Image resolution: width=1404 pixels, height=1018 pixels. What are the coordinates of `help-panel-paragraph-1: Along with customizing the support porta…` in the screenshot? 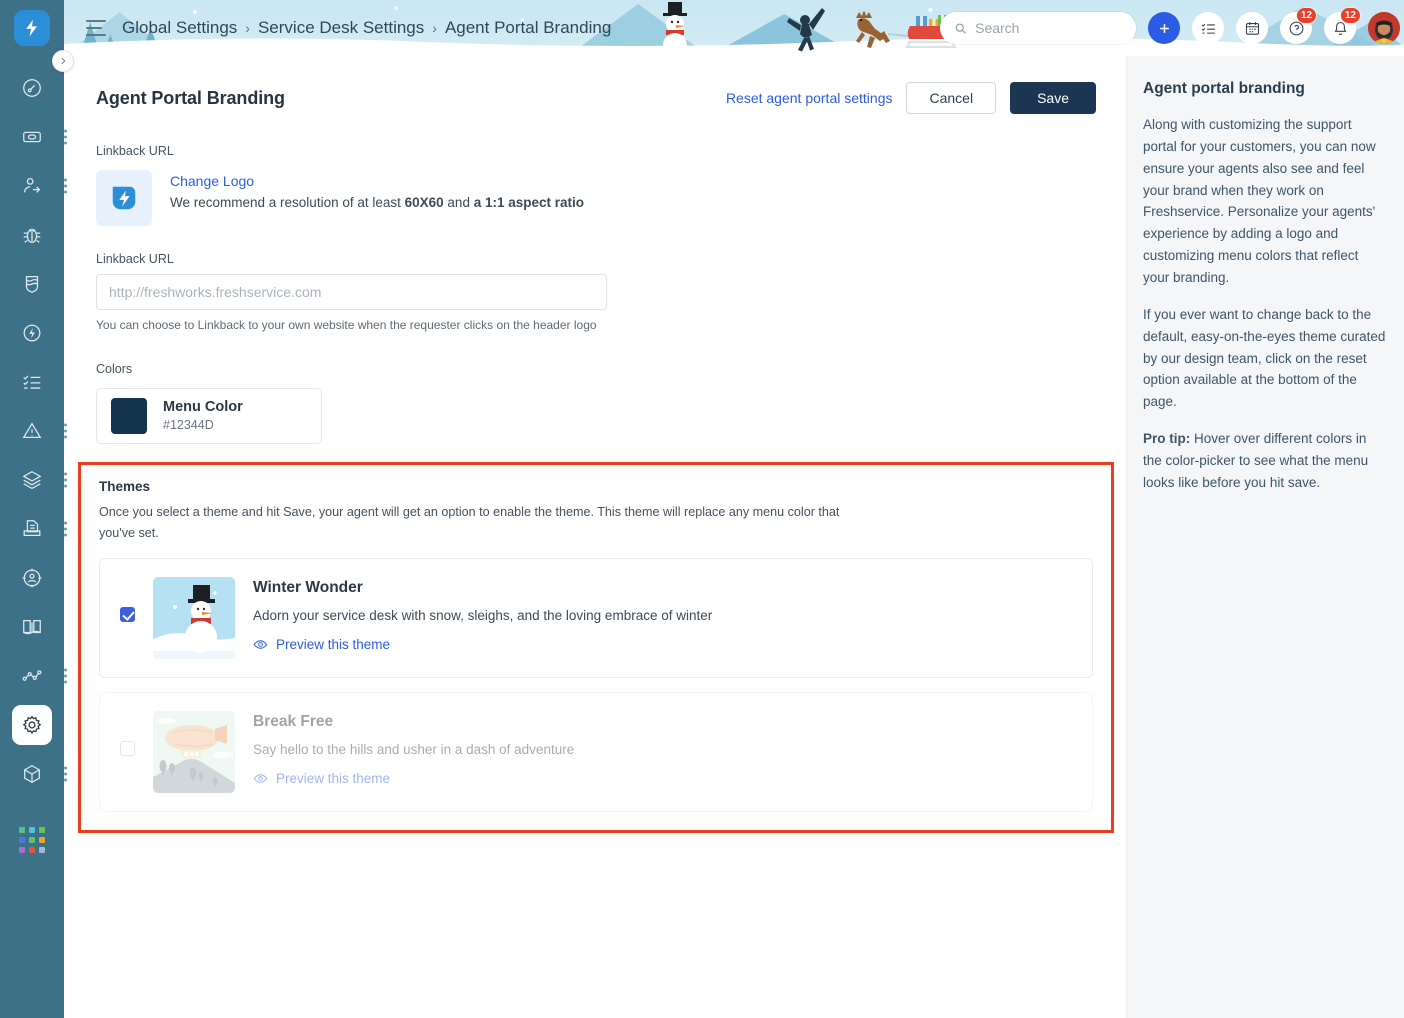 It's located at (1259, 201).